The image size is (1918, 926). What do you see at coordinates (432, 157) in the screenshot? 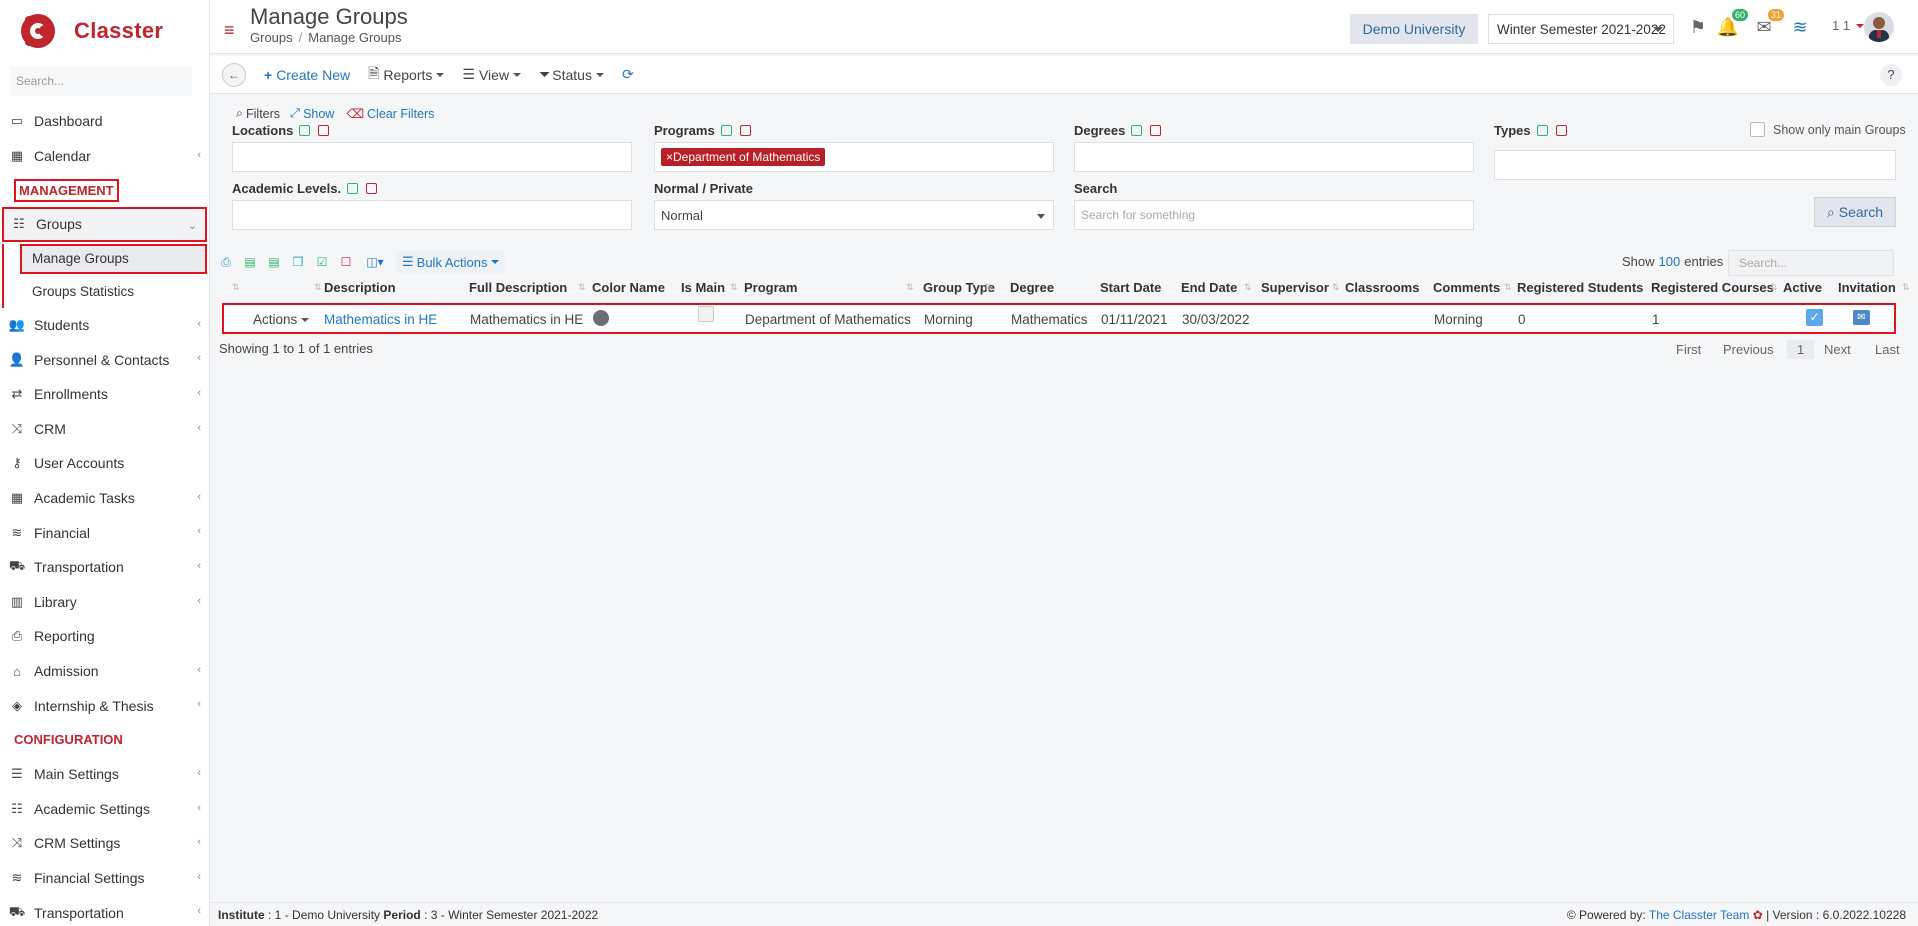
I see `locations-input` at bounding box center [432, 157].